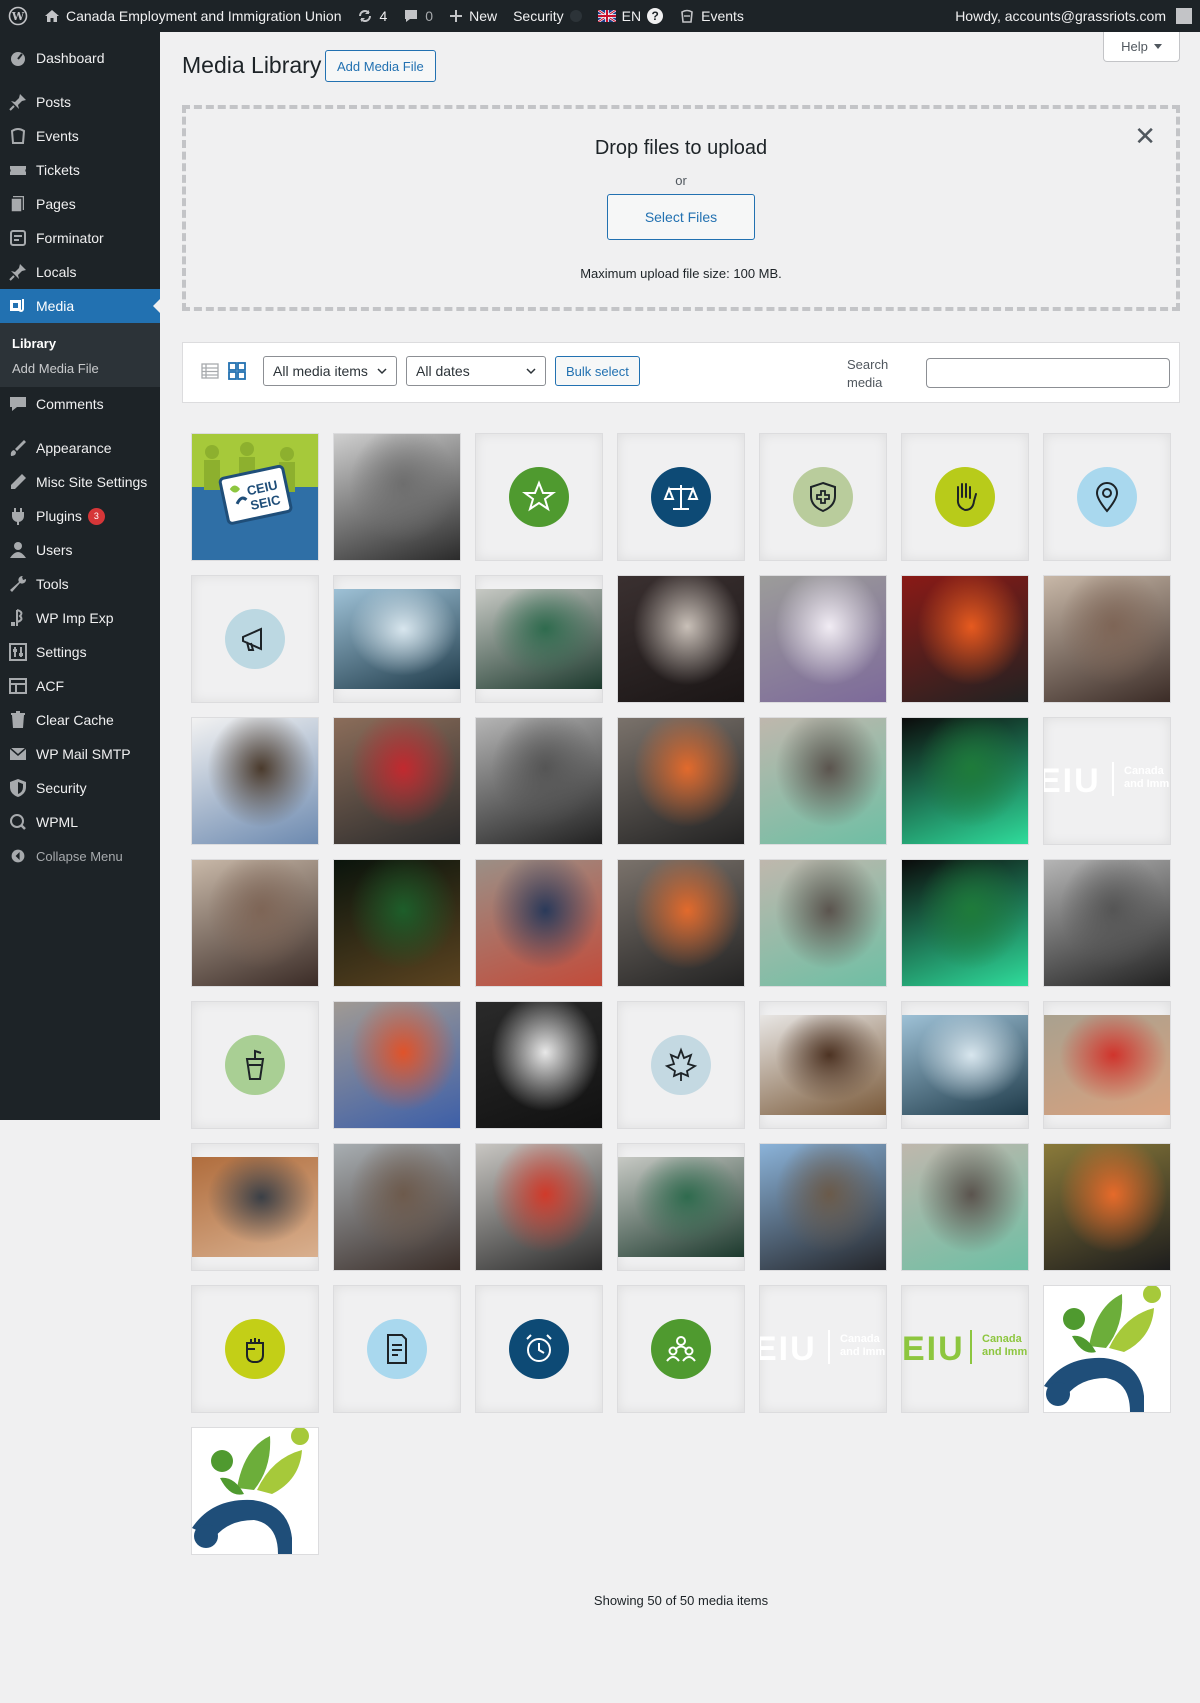 This screenshot has height=1703, width=1200. Describe the element at coordinates (80, 652) in the screenshot. I see `sidebar-item-settings: Settings` at that location.